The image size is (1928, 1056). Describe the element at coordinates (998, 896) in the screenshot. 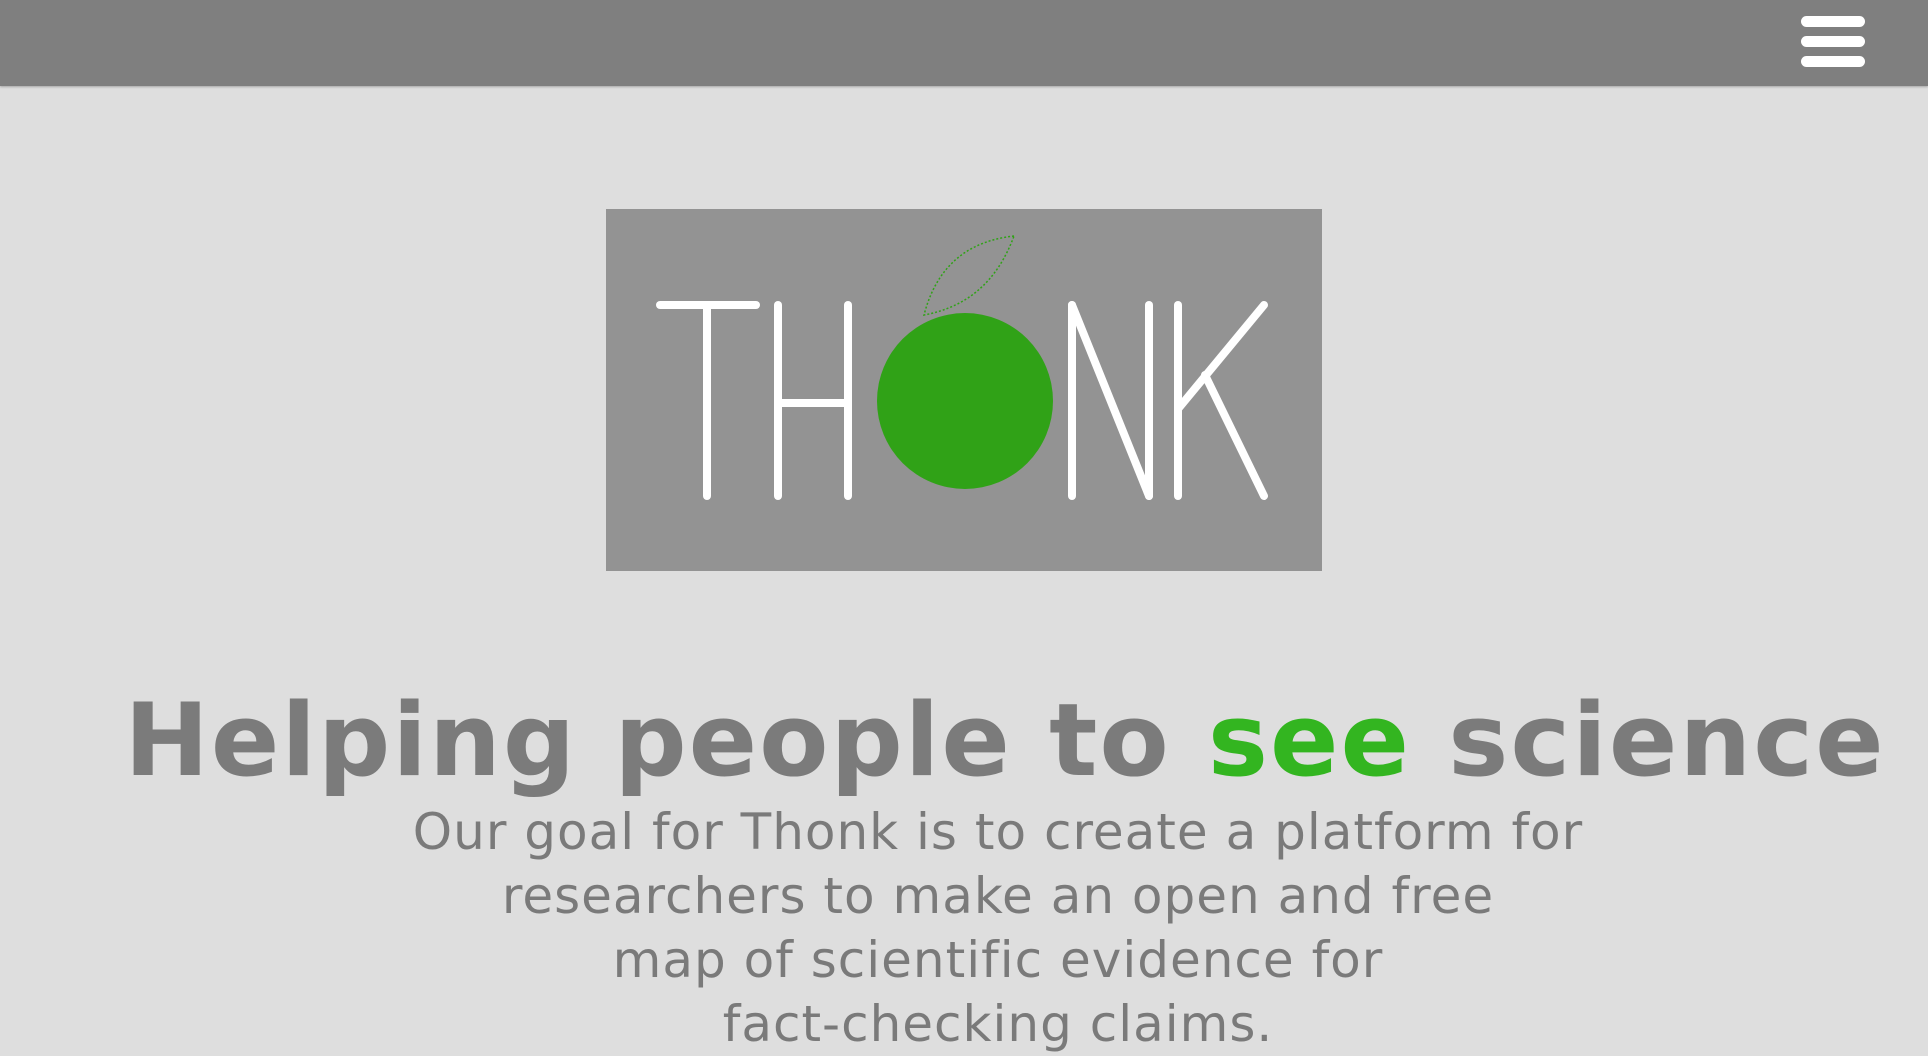

I see `description-line: researchers to make an open and free` at that location.